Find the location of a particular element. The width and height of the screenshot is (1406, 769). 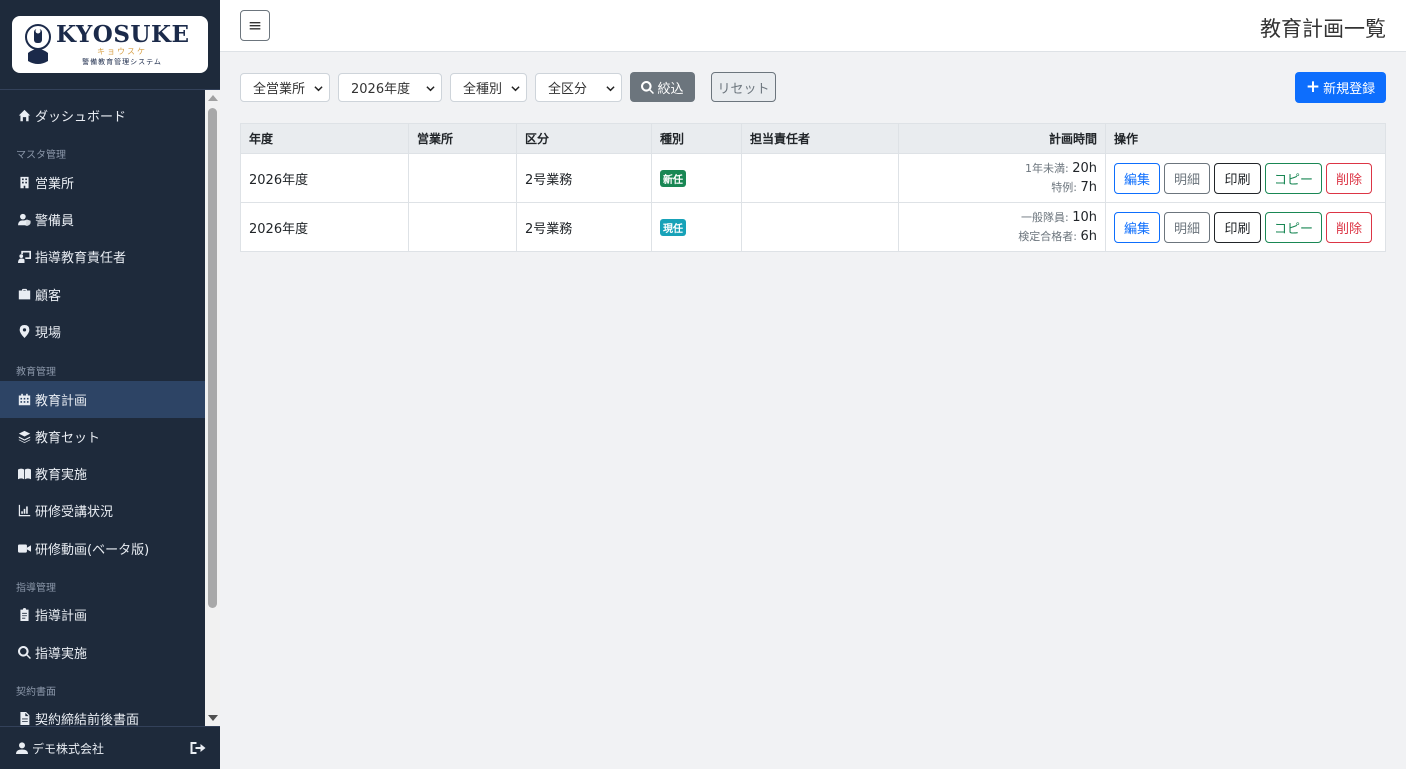

year-select: 2026年度 is located at coordinates (390, 87).